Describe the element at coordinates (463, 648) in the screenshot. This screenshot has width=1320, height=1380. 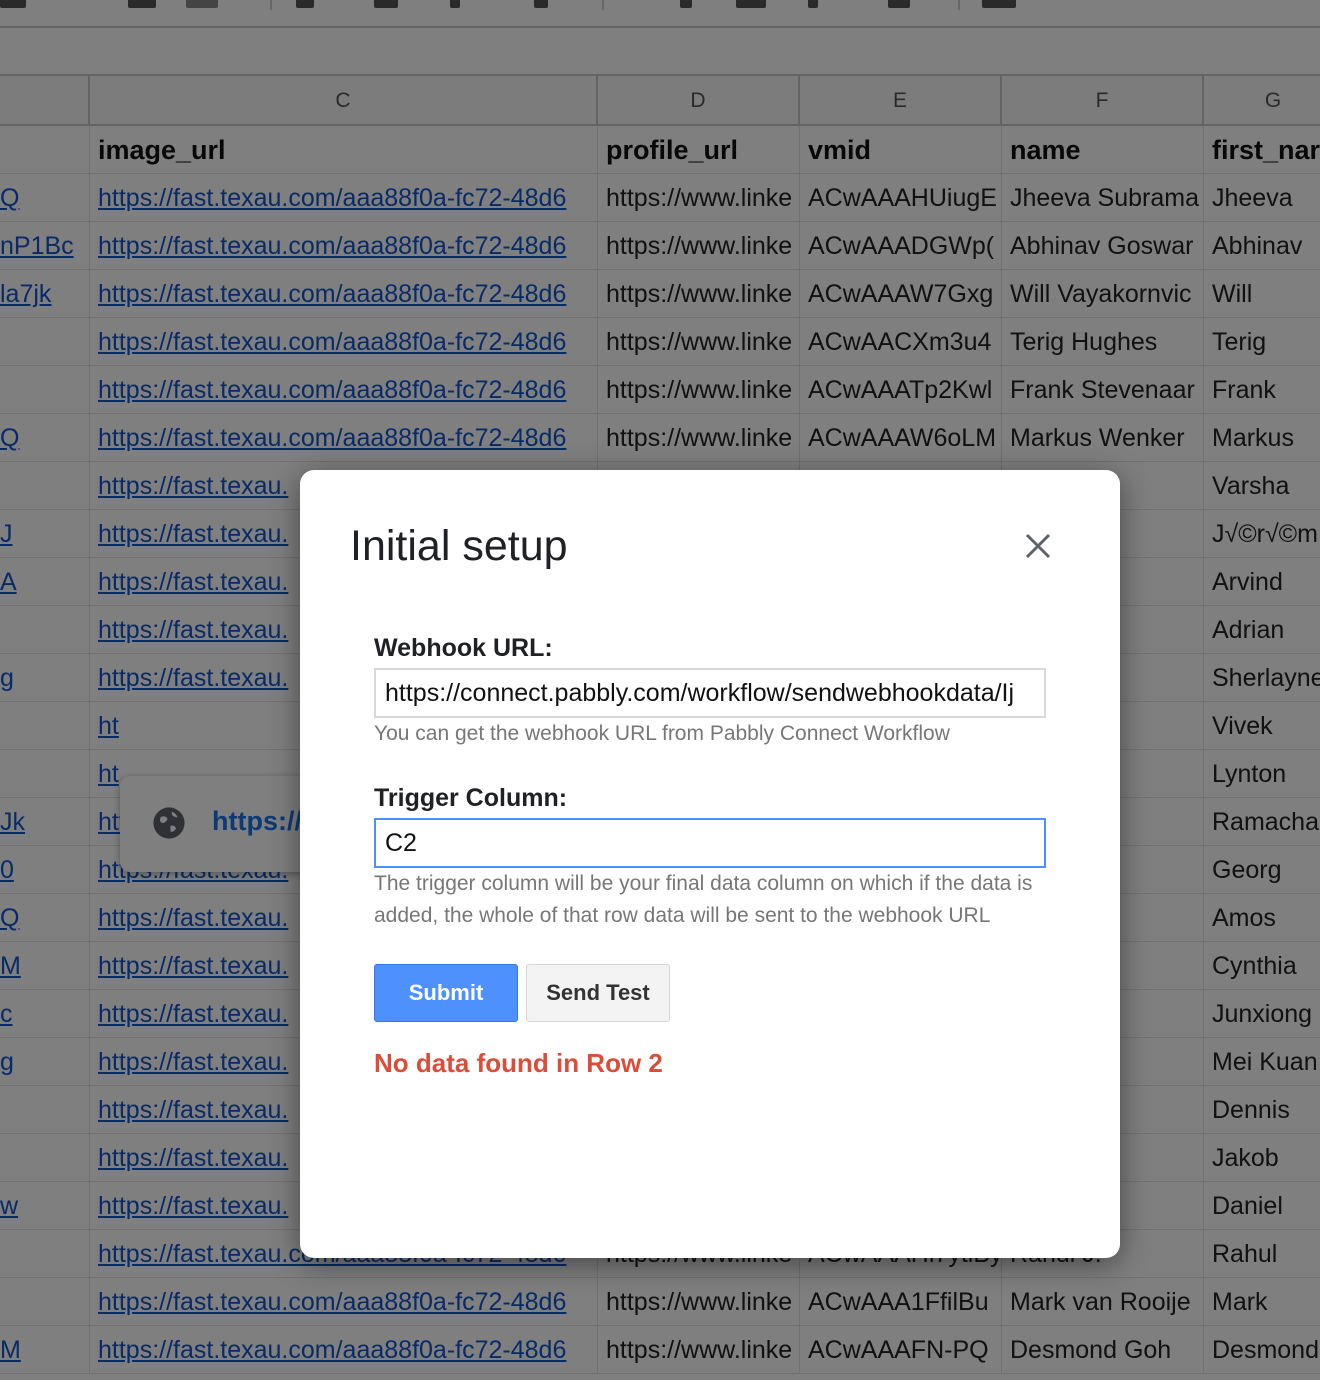
I see `webhook-url-label: Webhook URL:` at that location.